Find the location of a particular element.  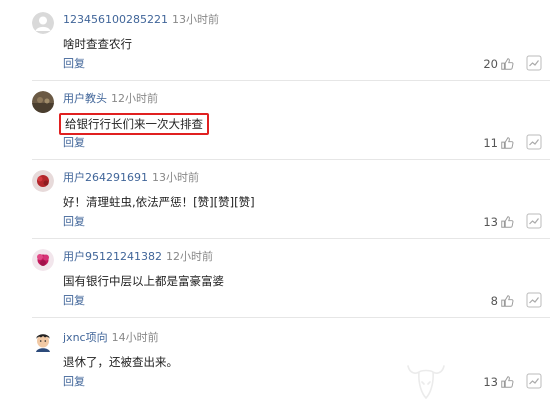

comment-text: 退休了，还被查出来。 is located at coordinates (120, 362).